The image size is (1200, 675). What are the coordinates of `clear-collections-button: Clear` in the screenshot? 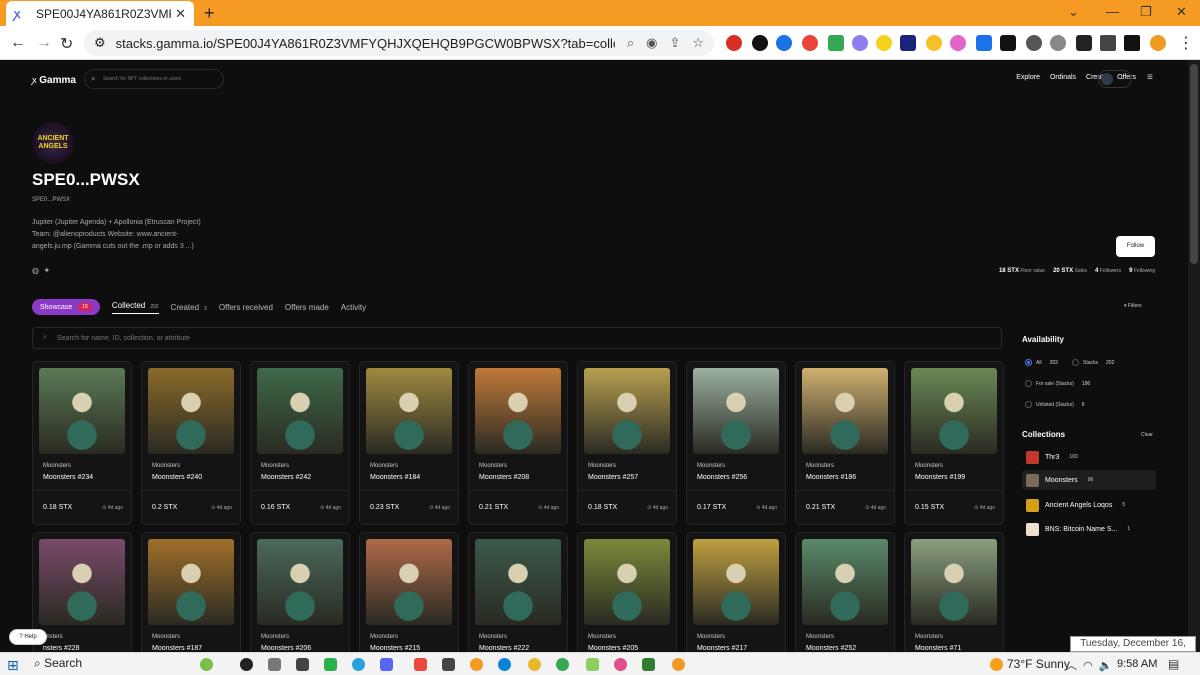 It's located at (1147, 435).